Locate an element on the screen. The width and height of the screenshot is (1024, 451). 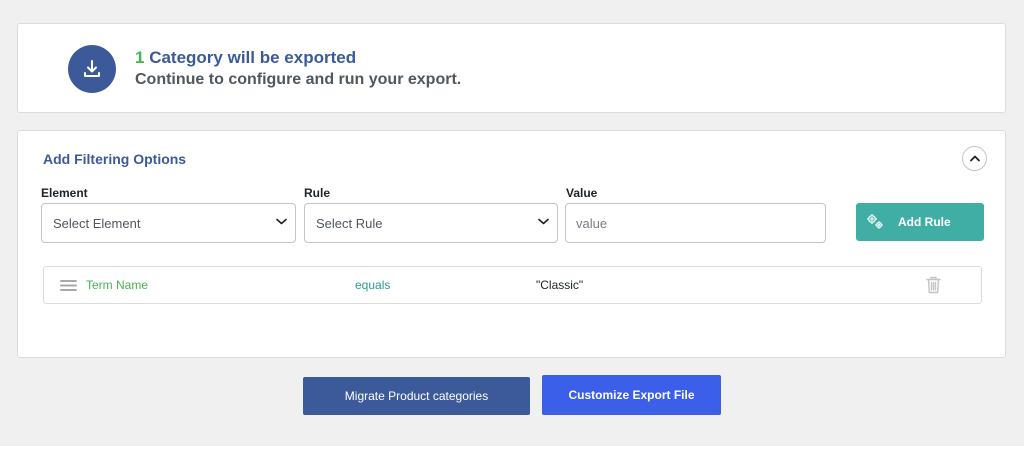
element-label: Element is located at coordinates (64, 193).